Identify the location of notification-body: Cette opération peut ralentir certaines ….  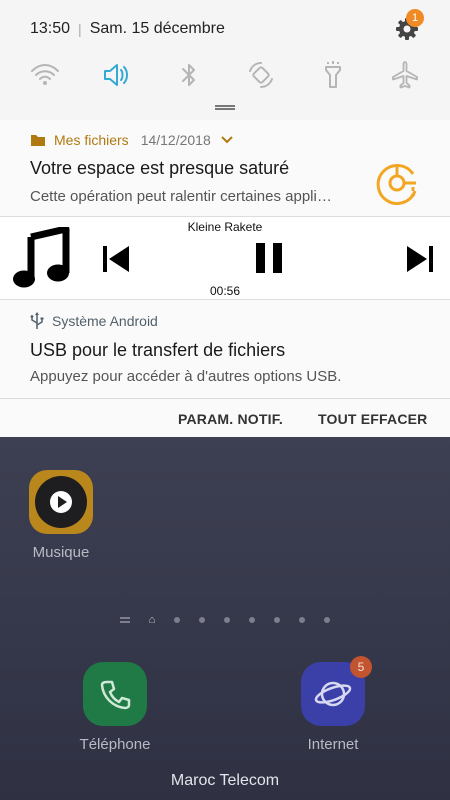
(181, 196).